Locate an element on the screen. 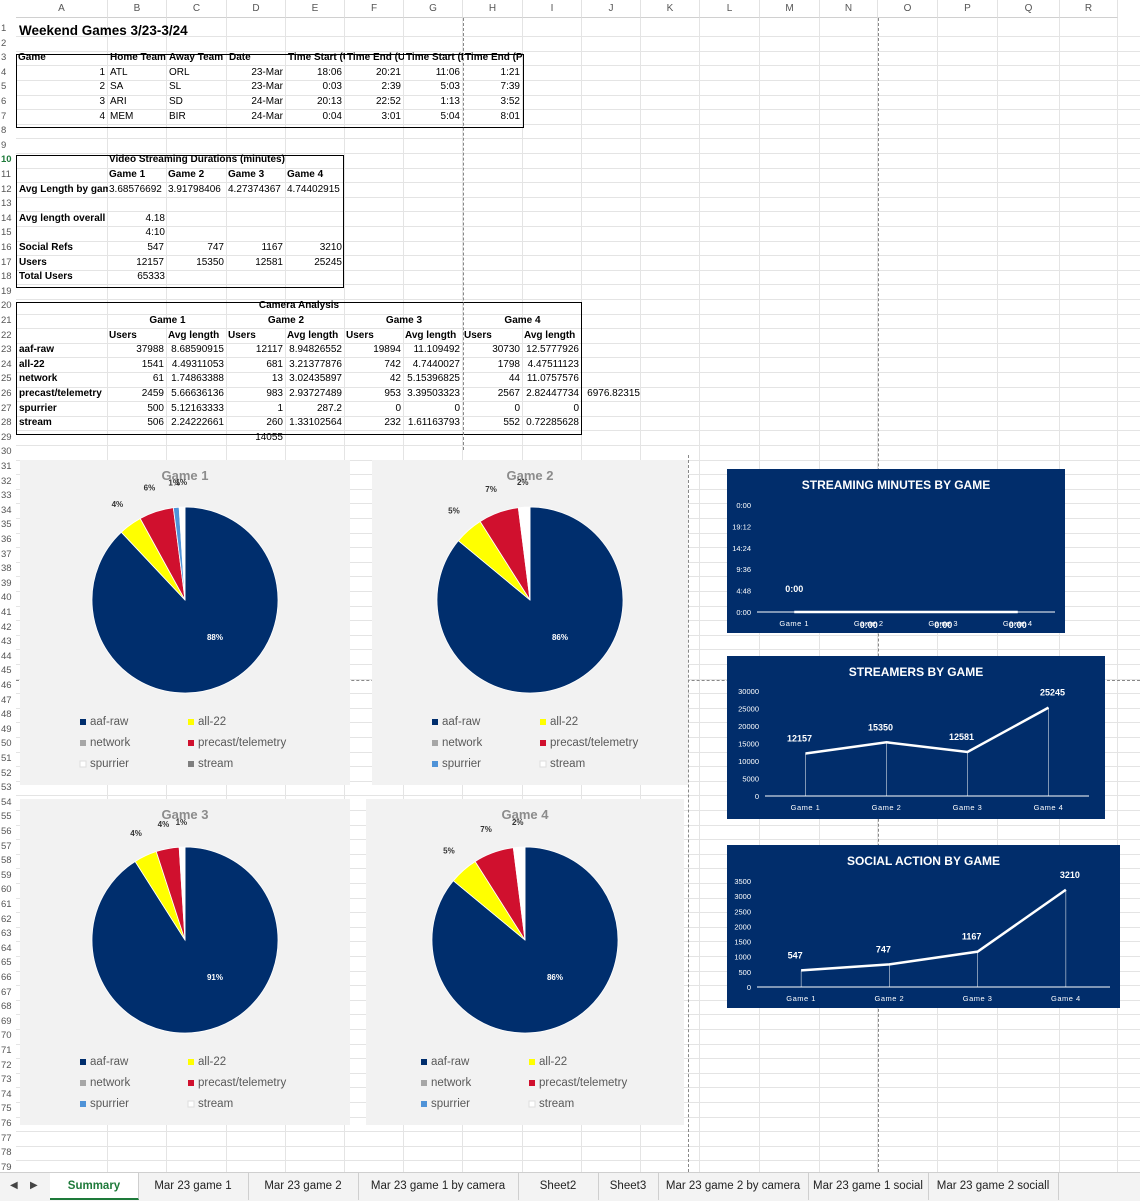  games-header-cell: Home Team is located at coordinates (138, 58).